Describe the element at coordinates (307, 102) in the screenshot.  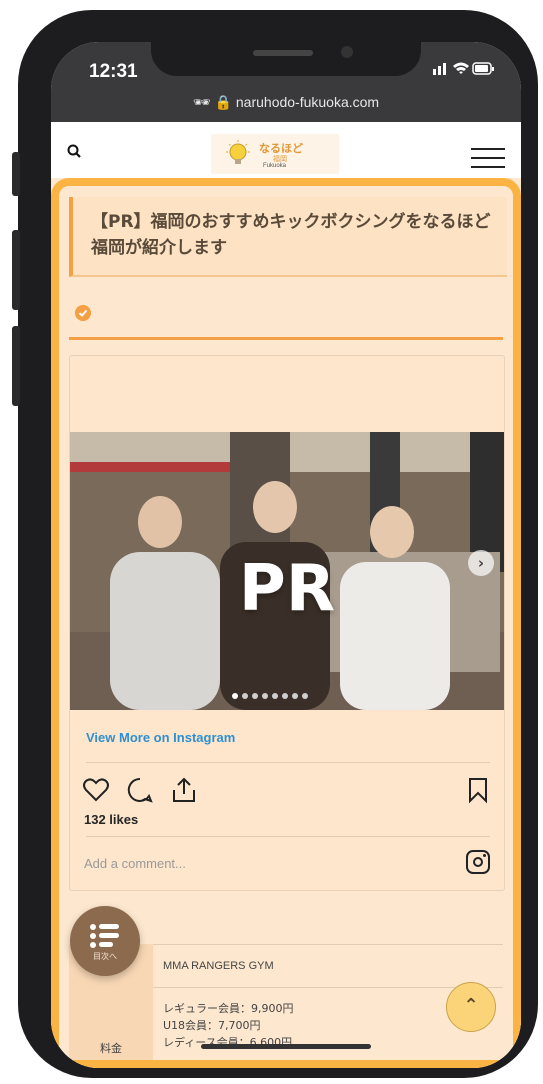
I see `url-text: naruhodo-fukuoka.com` at that location.